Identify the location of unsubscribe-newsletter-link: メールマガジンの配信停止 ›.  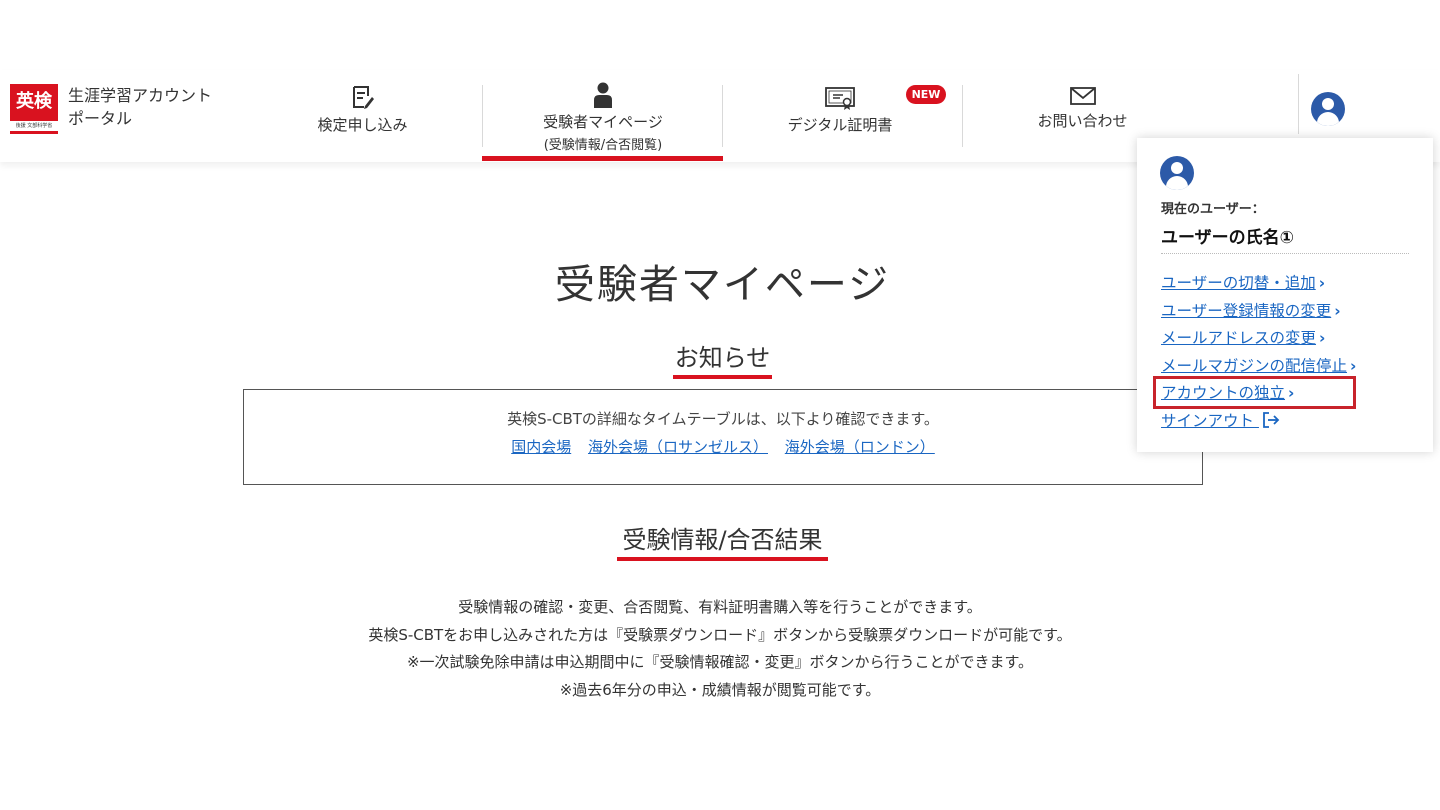
(1258, 365).